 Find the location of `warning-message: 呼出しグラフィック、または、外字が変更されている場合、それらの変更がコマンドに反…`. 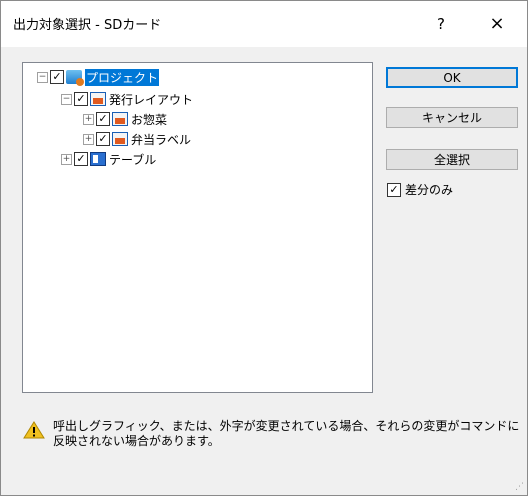

warning-message: 呼出しグラフィック、または、外字が変更されている場合、それらの変更がコマンドに反… is located at coordinates (286, 433).